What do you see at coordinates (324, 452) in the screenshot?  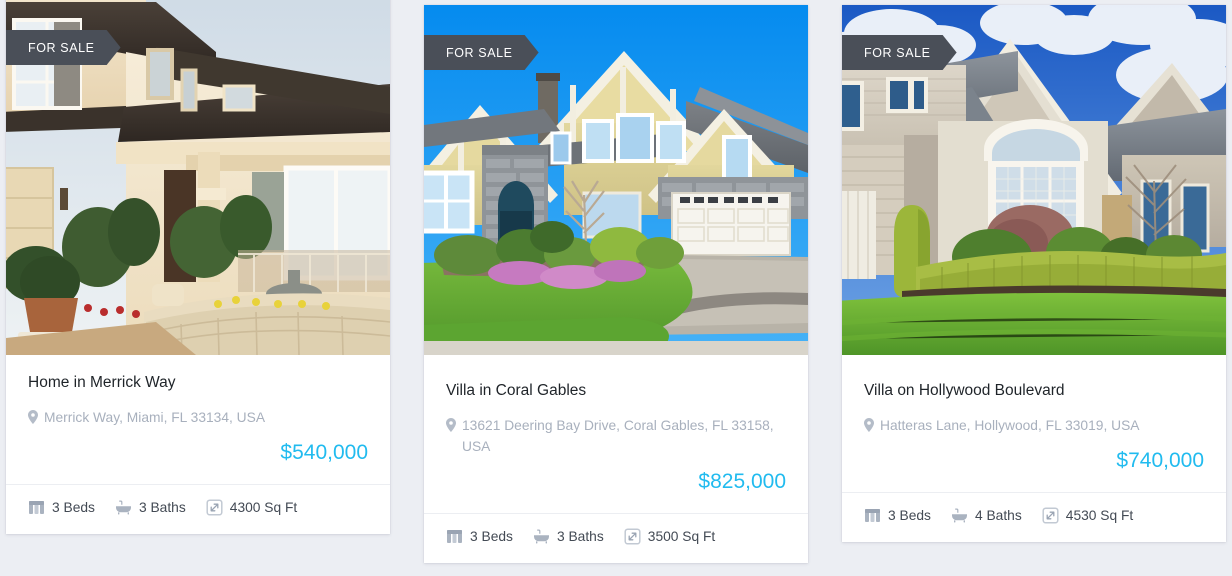 I see `property-price: $540,000` at bounding box center [324, 452].